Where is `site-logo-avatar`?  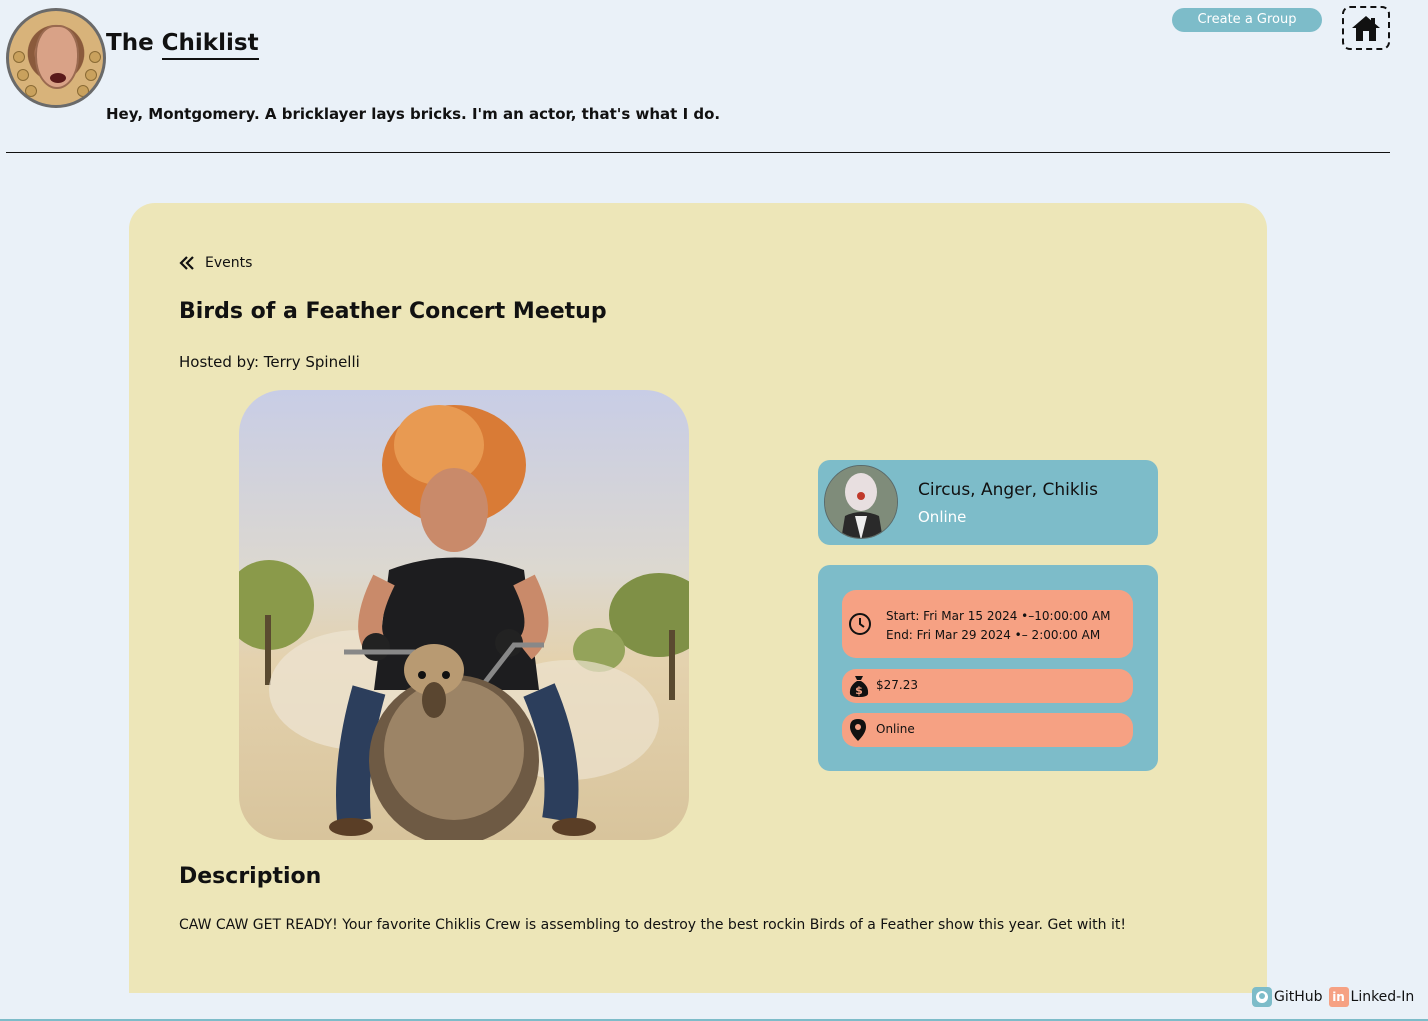
site-logo-avatar is located at coordinates (56, 58).